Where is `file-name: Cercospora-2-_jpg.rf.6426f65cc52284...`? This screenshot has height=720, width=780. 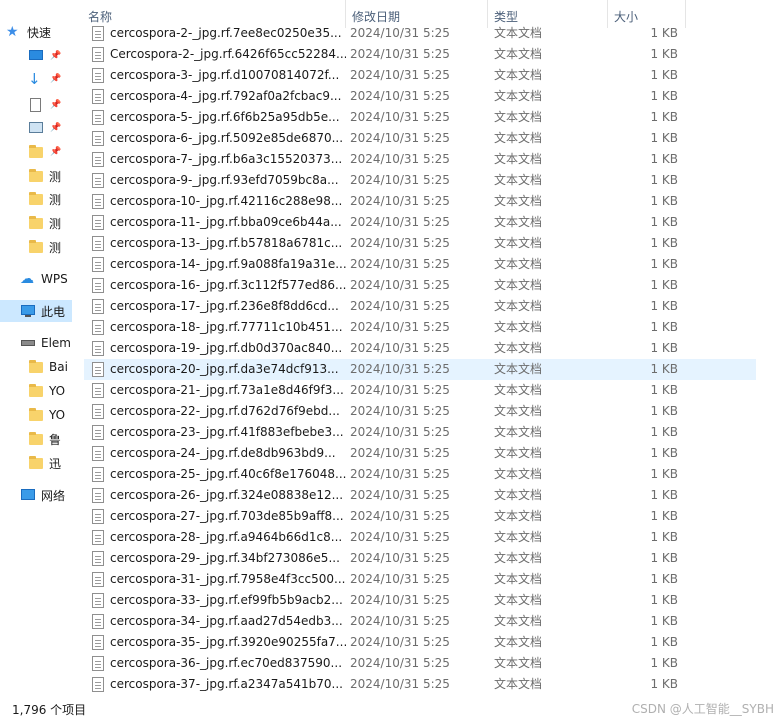
file-name: Cercospora-2-_jpg.rf.6426f65cc52284... is located at coordinates (228, 54).